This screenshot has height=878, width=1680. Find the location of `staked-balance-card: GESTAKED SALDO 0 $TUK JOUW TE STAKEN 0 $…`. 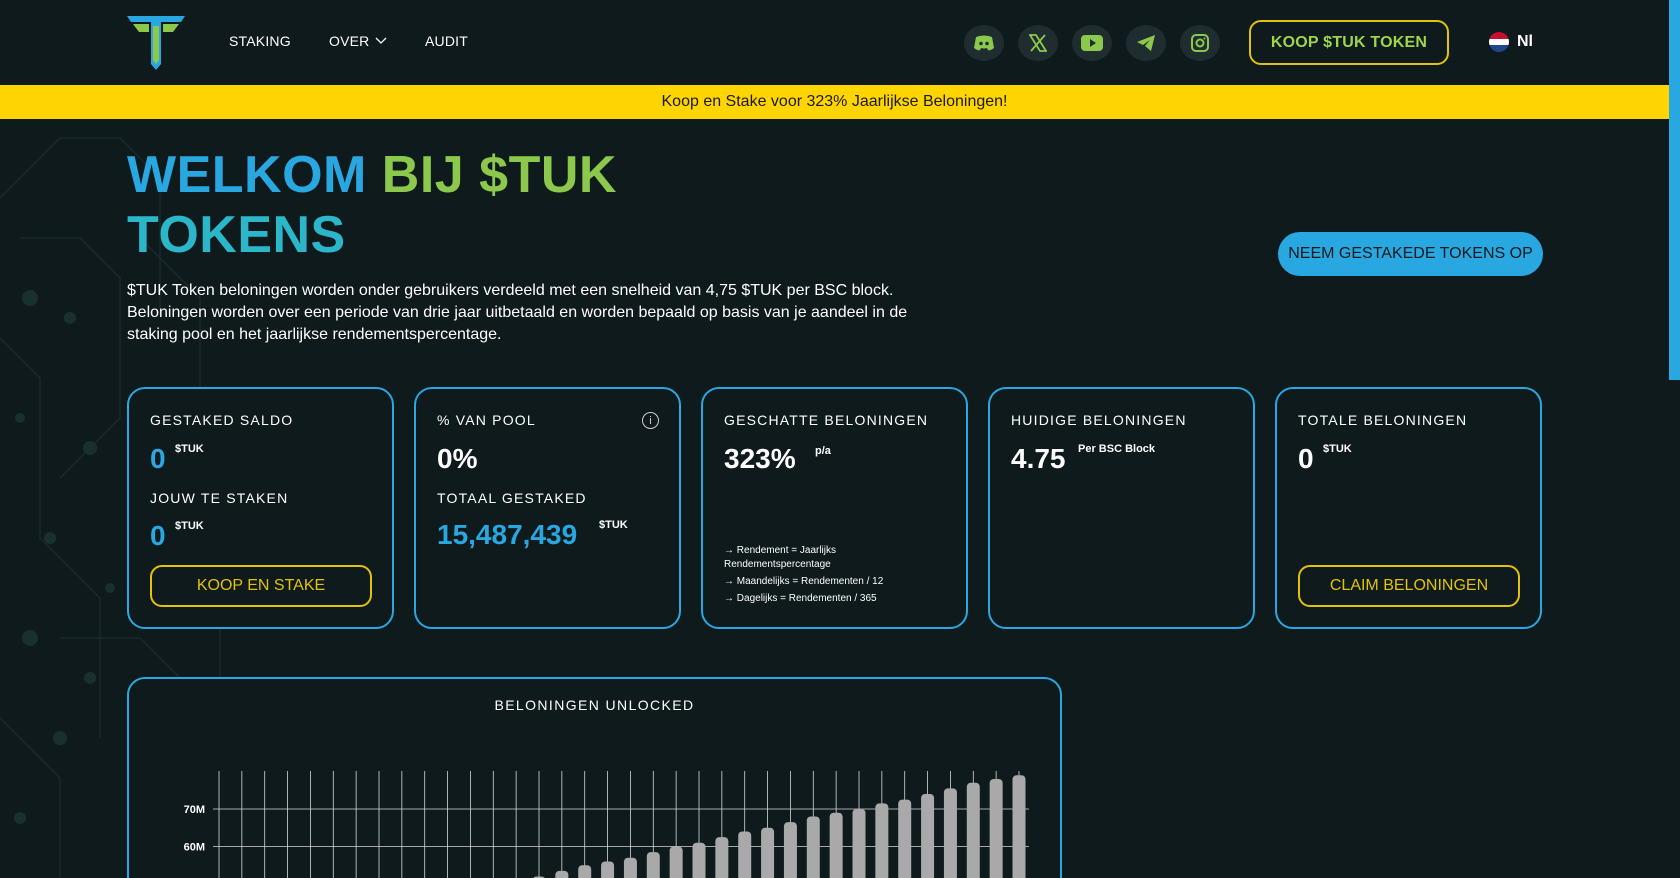

staked-balance-card: GESTAKED SALDO 0 $TUK JOUW TE STAKEN 0 $… is located at coordinates (260, 508).